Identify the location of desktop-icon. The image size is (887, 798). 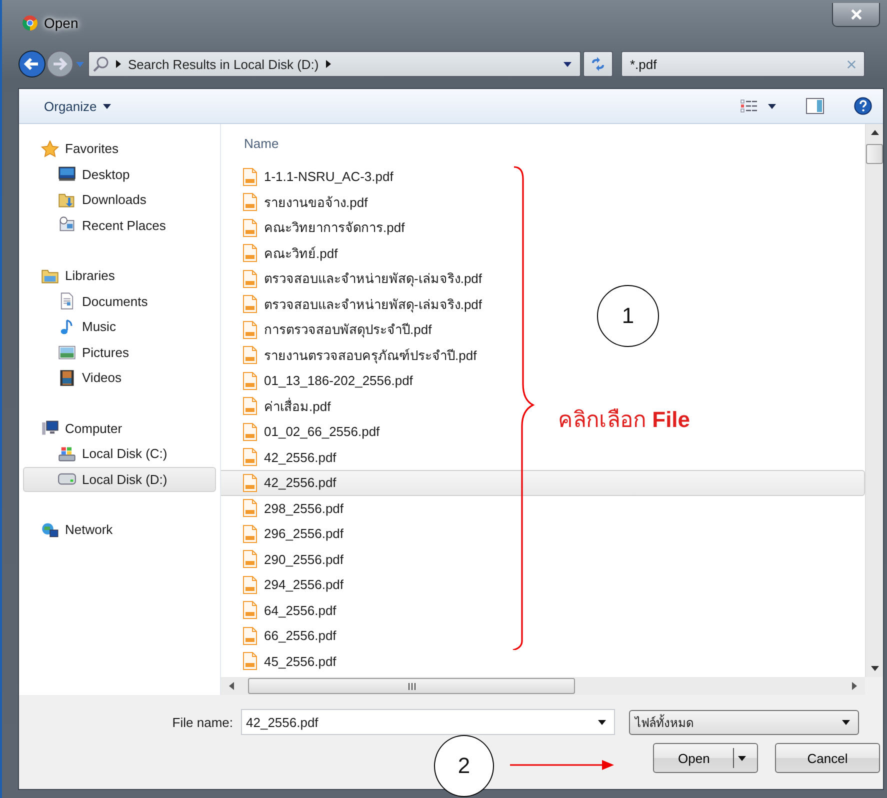
(67, 174).